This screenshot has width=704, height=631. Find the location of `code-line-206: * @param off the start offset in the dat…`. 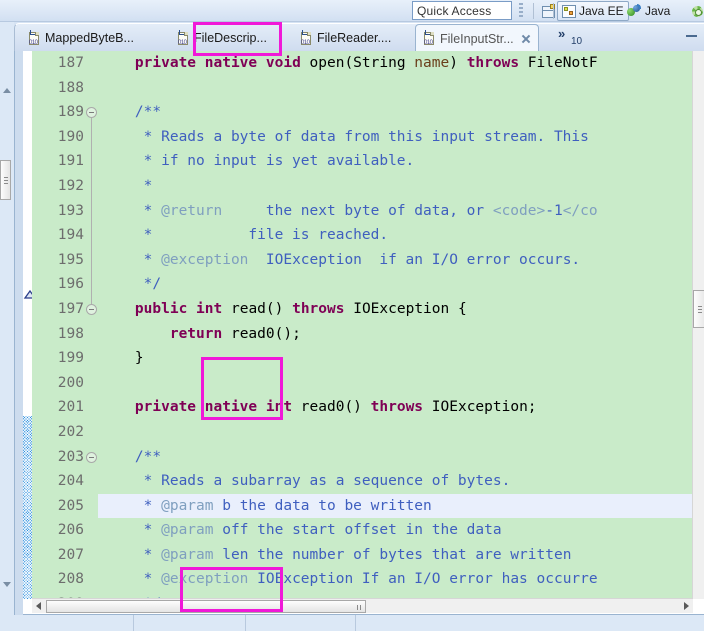

code-line-206: * @param off the start offset in the dat… is located at coordinates (395, 530).